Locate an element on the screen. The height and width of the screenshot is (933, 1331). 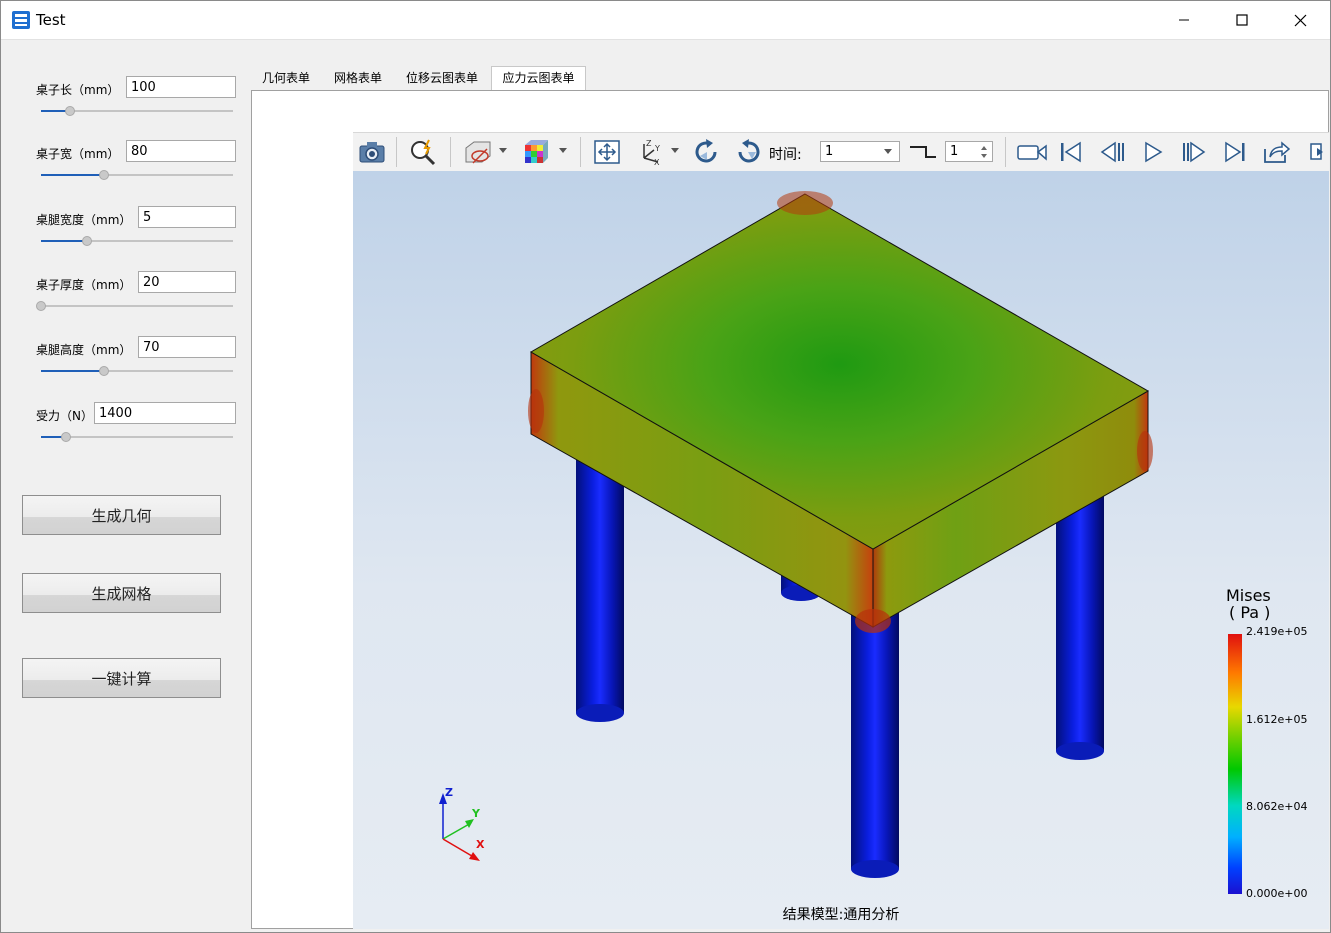
window-title: Test is located at coordinates (51, 20).